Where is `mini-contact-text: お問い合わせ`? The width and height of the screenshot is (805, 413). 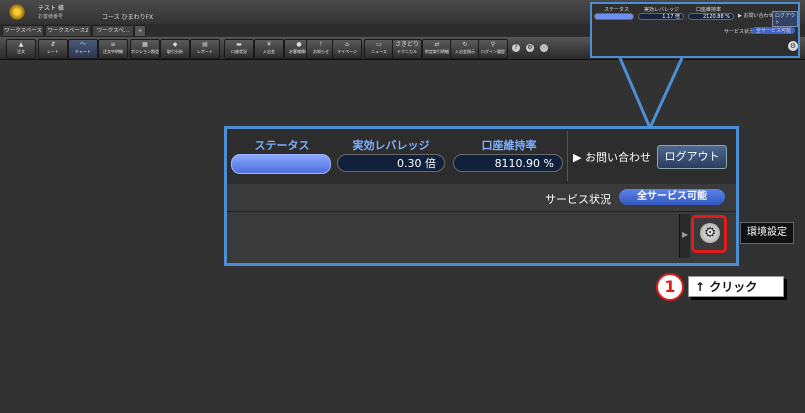 mini-contact-text: お問い合わせ is located at coordinates (758, 16).